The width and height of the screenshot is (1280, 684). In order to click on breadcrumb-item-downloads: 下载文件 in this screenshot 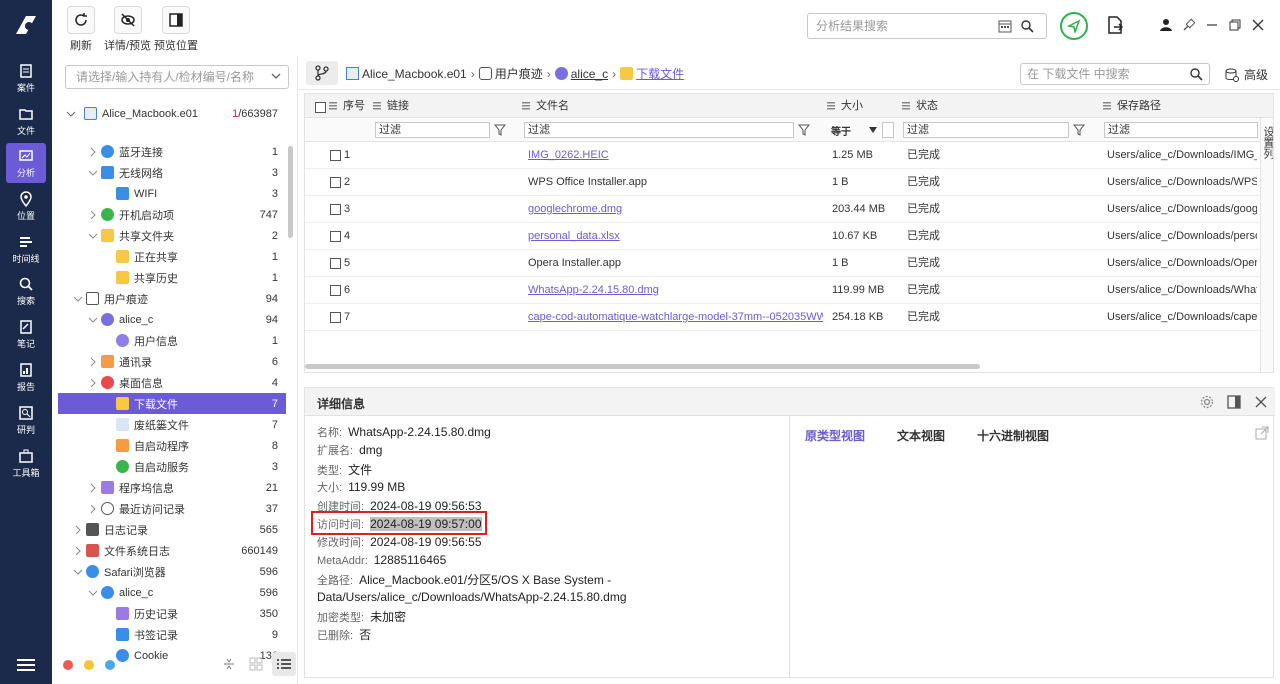, I will do `click(660, 73)`.